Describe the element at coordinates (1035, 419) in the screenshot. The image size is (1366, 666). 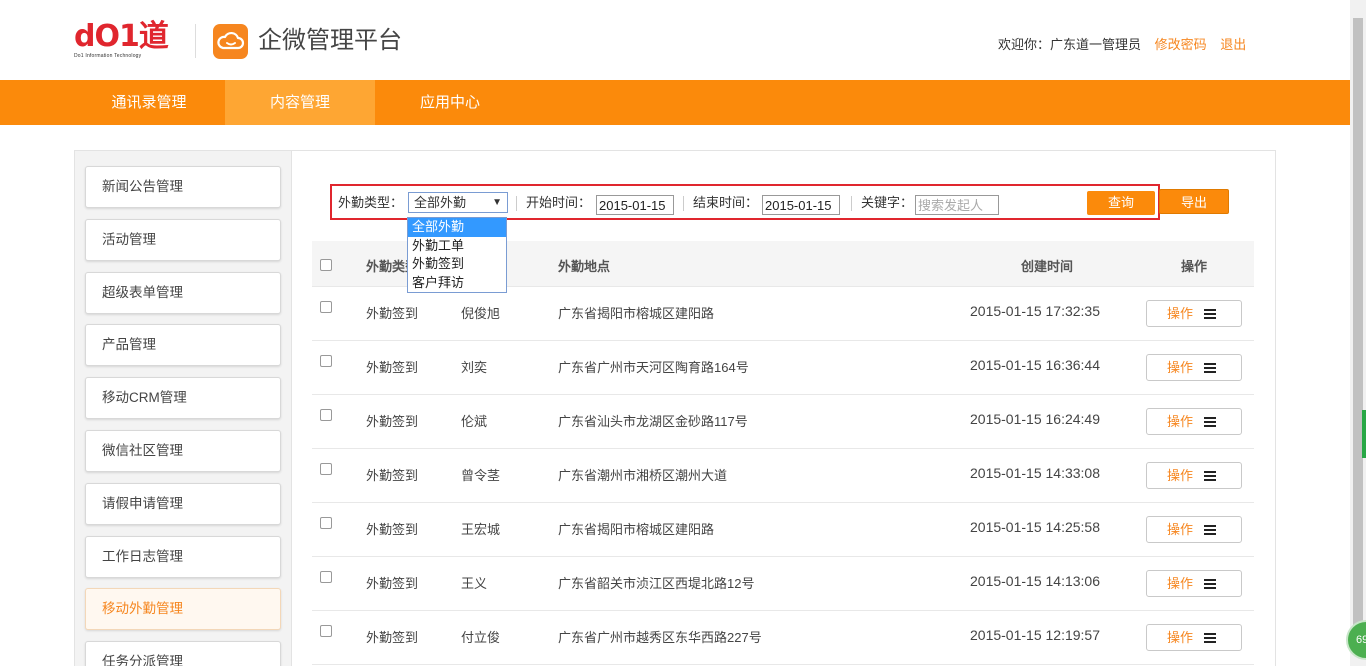
I see `cell-created: 2015-01-15 16:24:49` at that location.